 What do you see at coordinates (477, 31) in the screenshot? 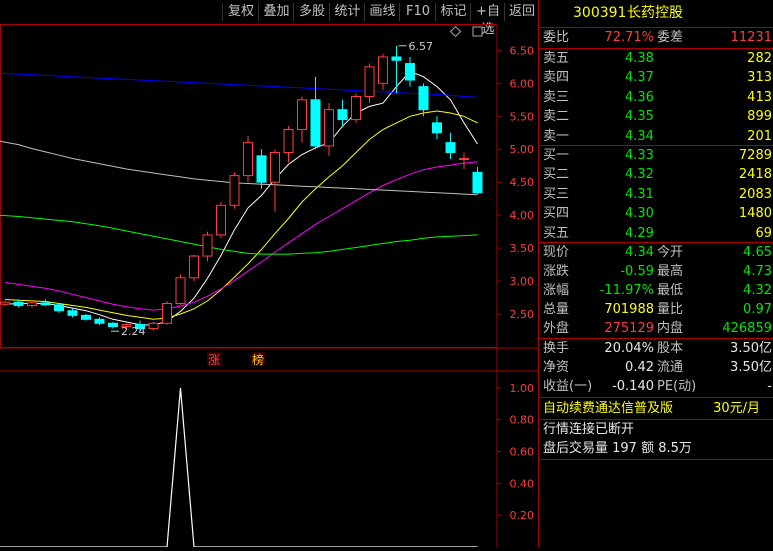
I see `window-icon` at bounding box center [477, 31].